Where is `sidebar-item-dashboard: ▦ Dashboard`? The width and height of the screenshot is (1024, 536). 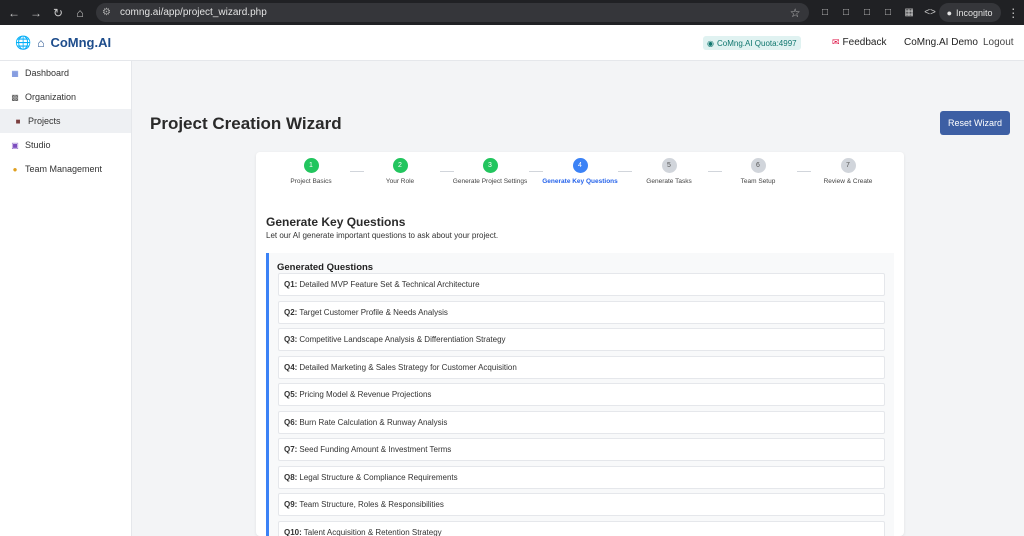
sidebar-item-dashboard: ▦ Dashboard is located at coordinates (65, 73).